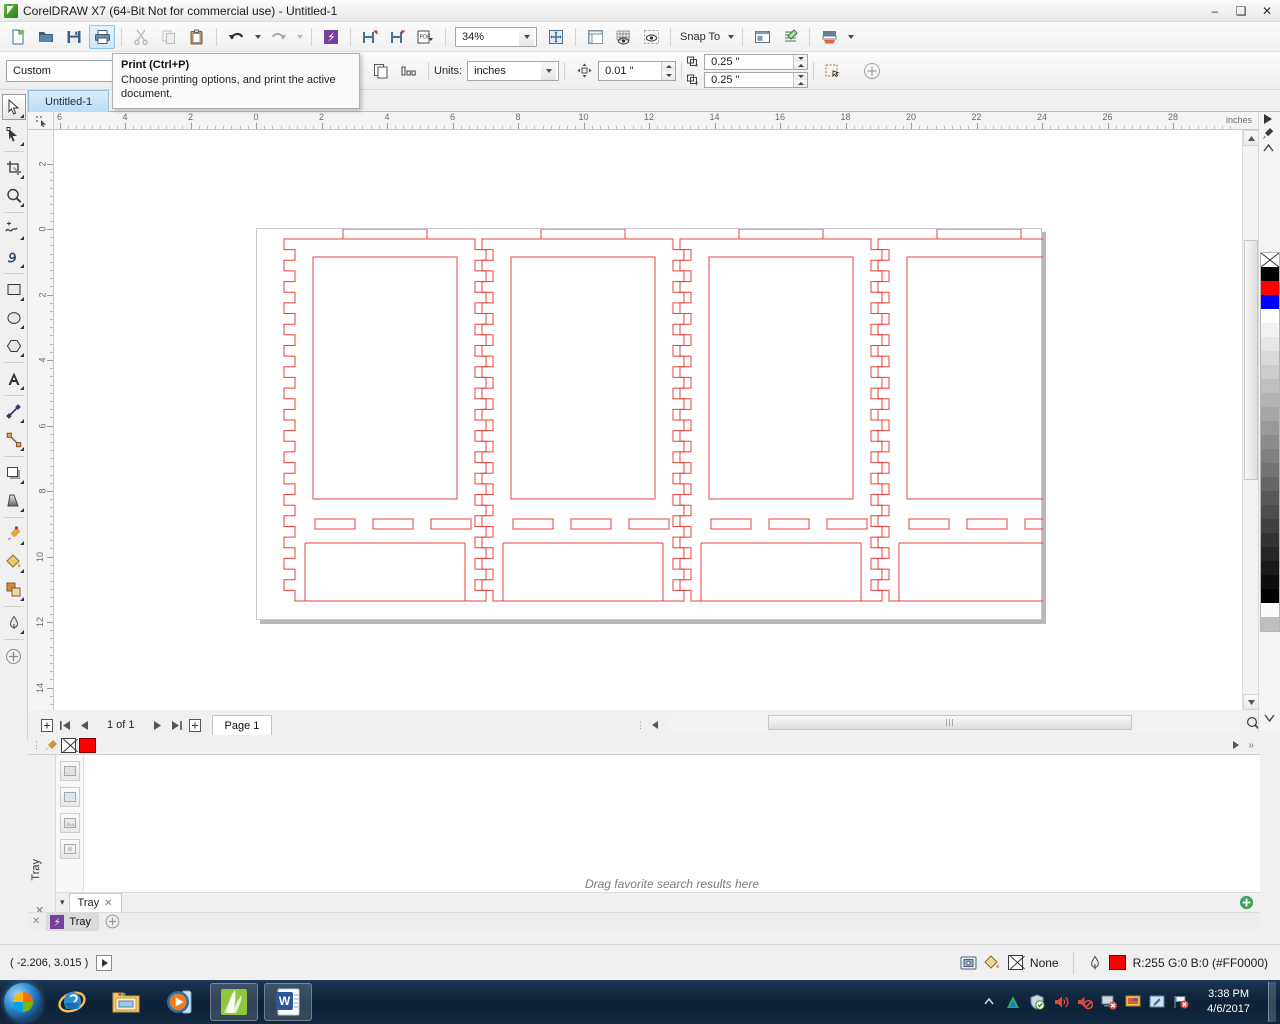 The width and height of the screenshot is (1280, 1024). Describe the element at coordinates (234, 1002) in the screenshot. I see `taskbar-item-coreldraw` at that location.